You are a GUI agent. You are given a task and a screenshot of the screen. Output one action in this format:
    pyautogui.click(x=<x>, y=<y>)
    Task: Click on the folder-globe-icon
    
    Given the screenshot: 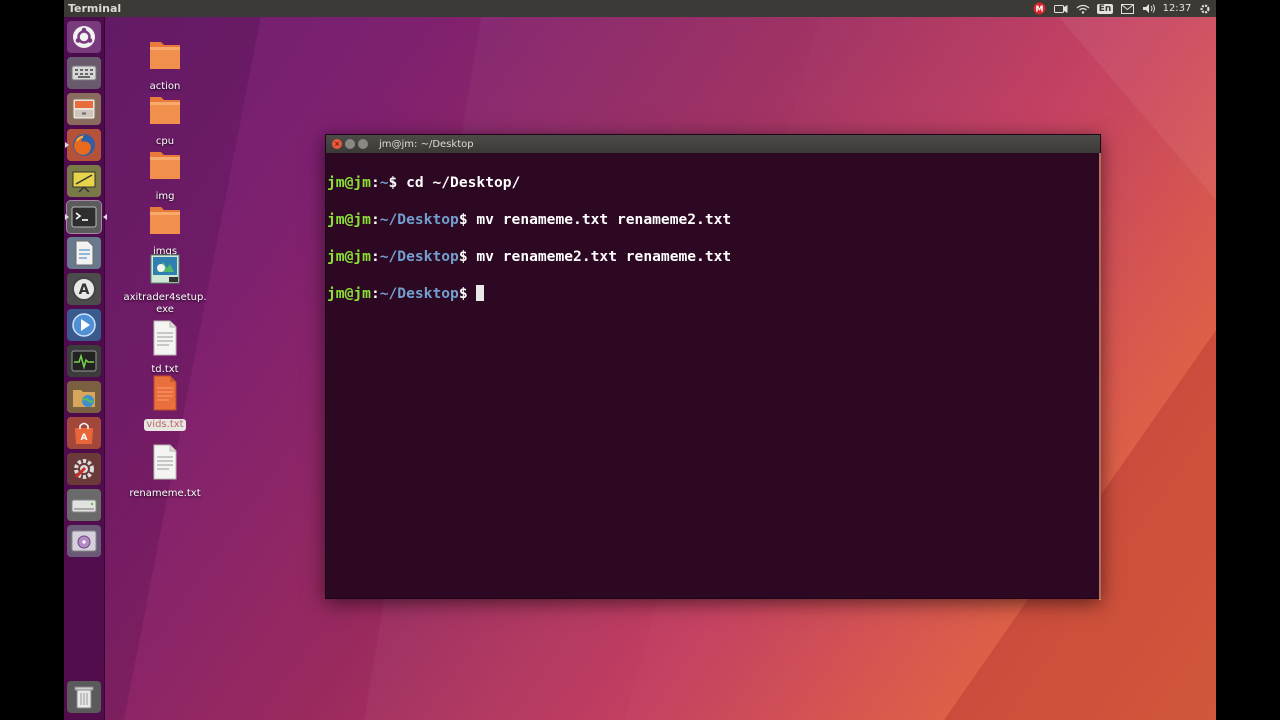 What is the action you would take?
    pyautogui.click(x=84, y=398)
    